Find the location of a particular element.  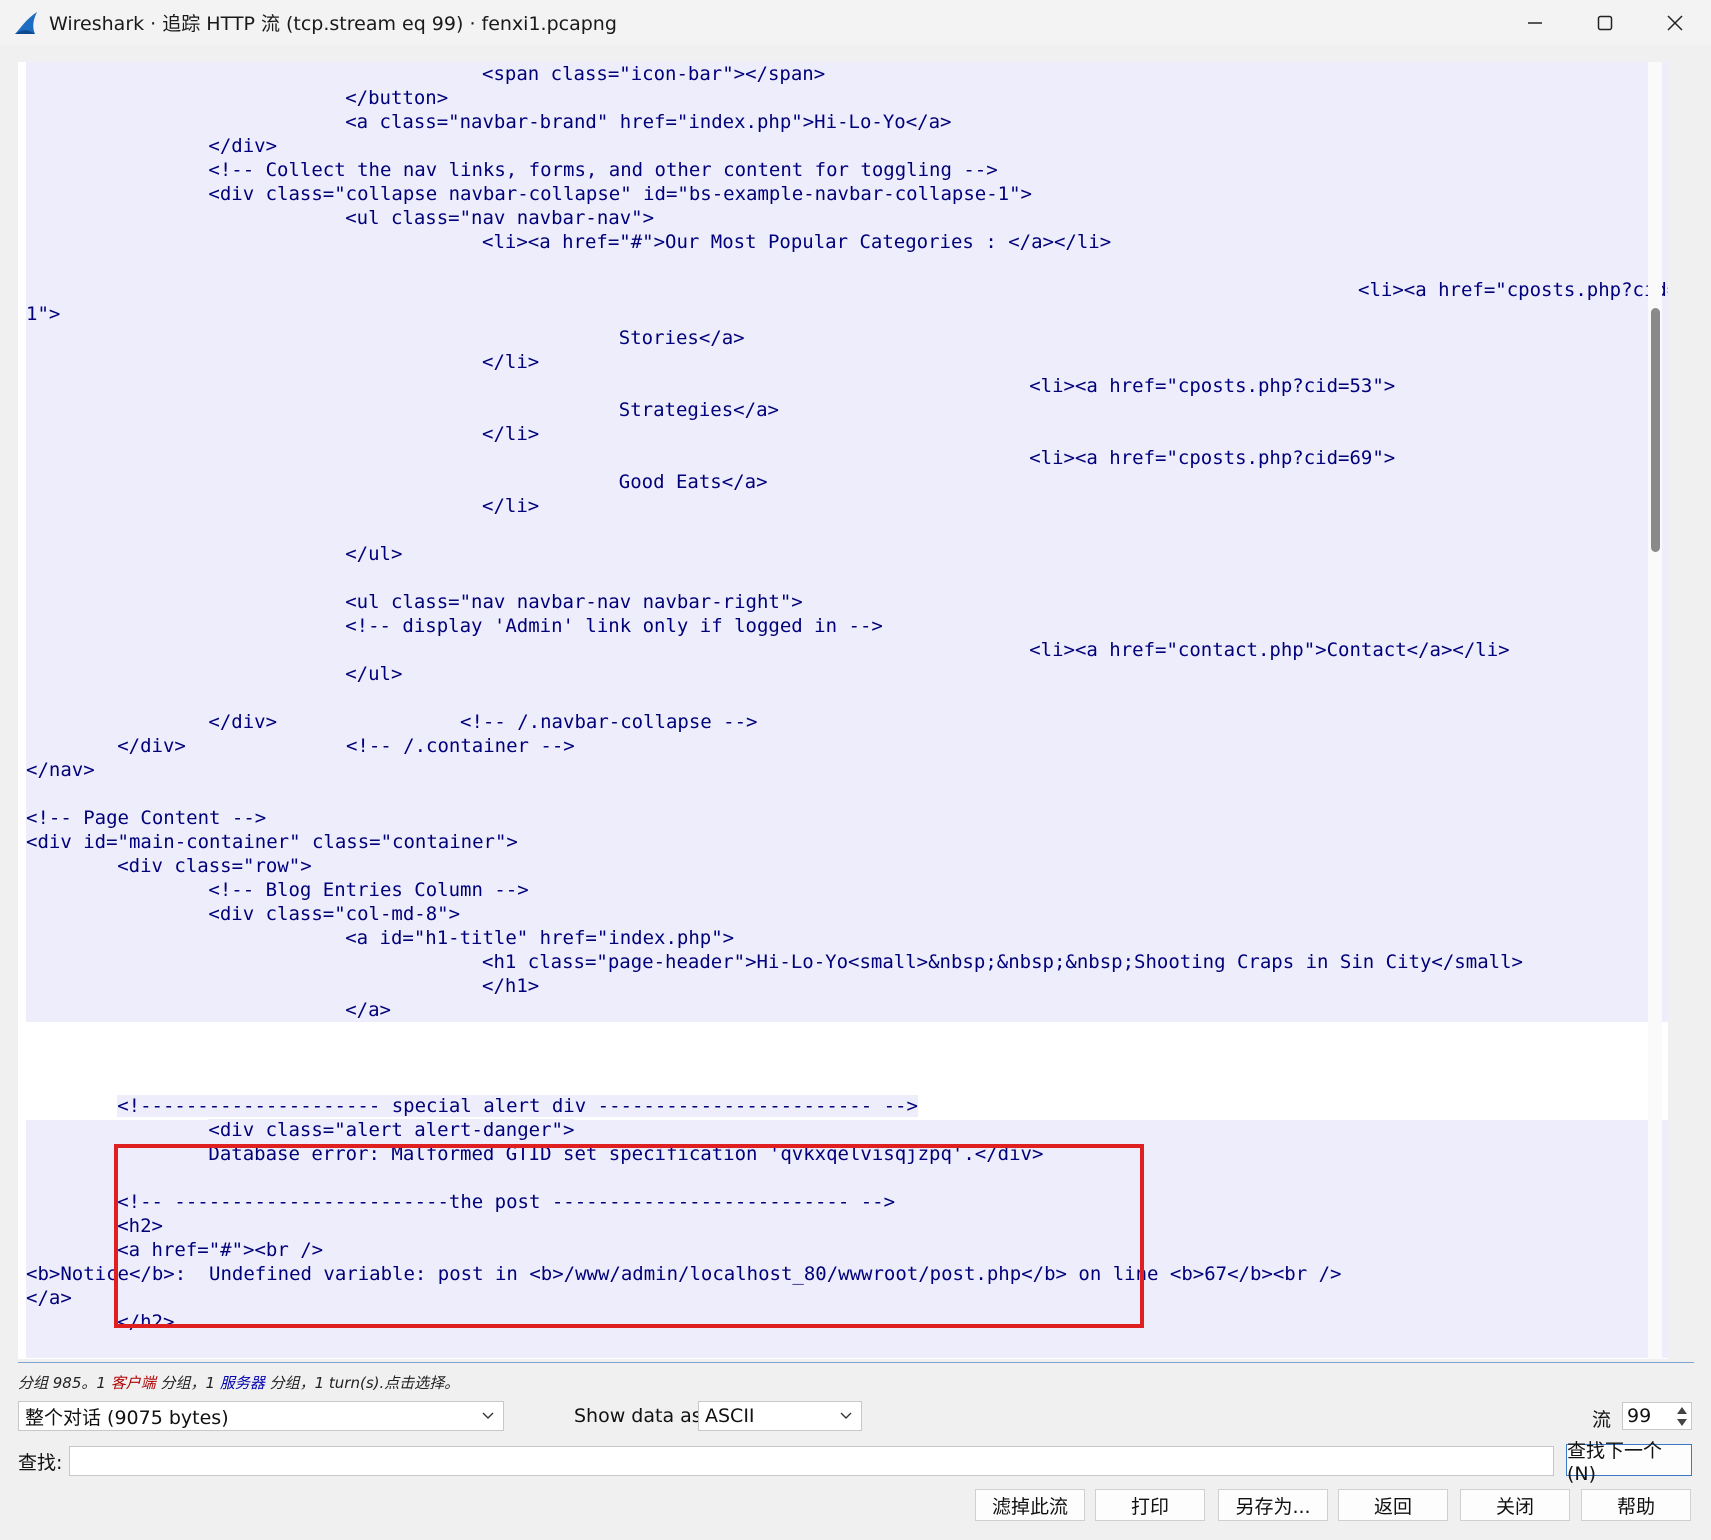

stream-label: 流 is located at coordinates (1602, 1420).